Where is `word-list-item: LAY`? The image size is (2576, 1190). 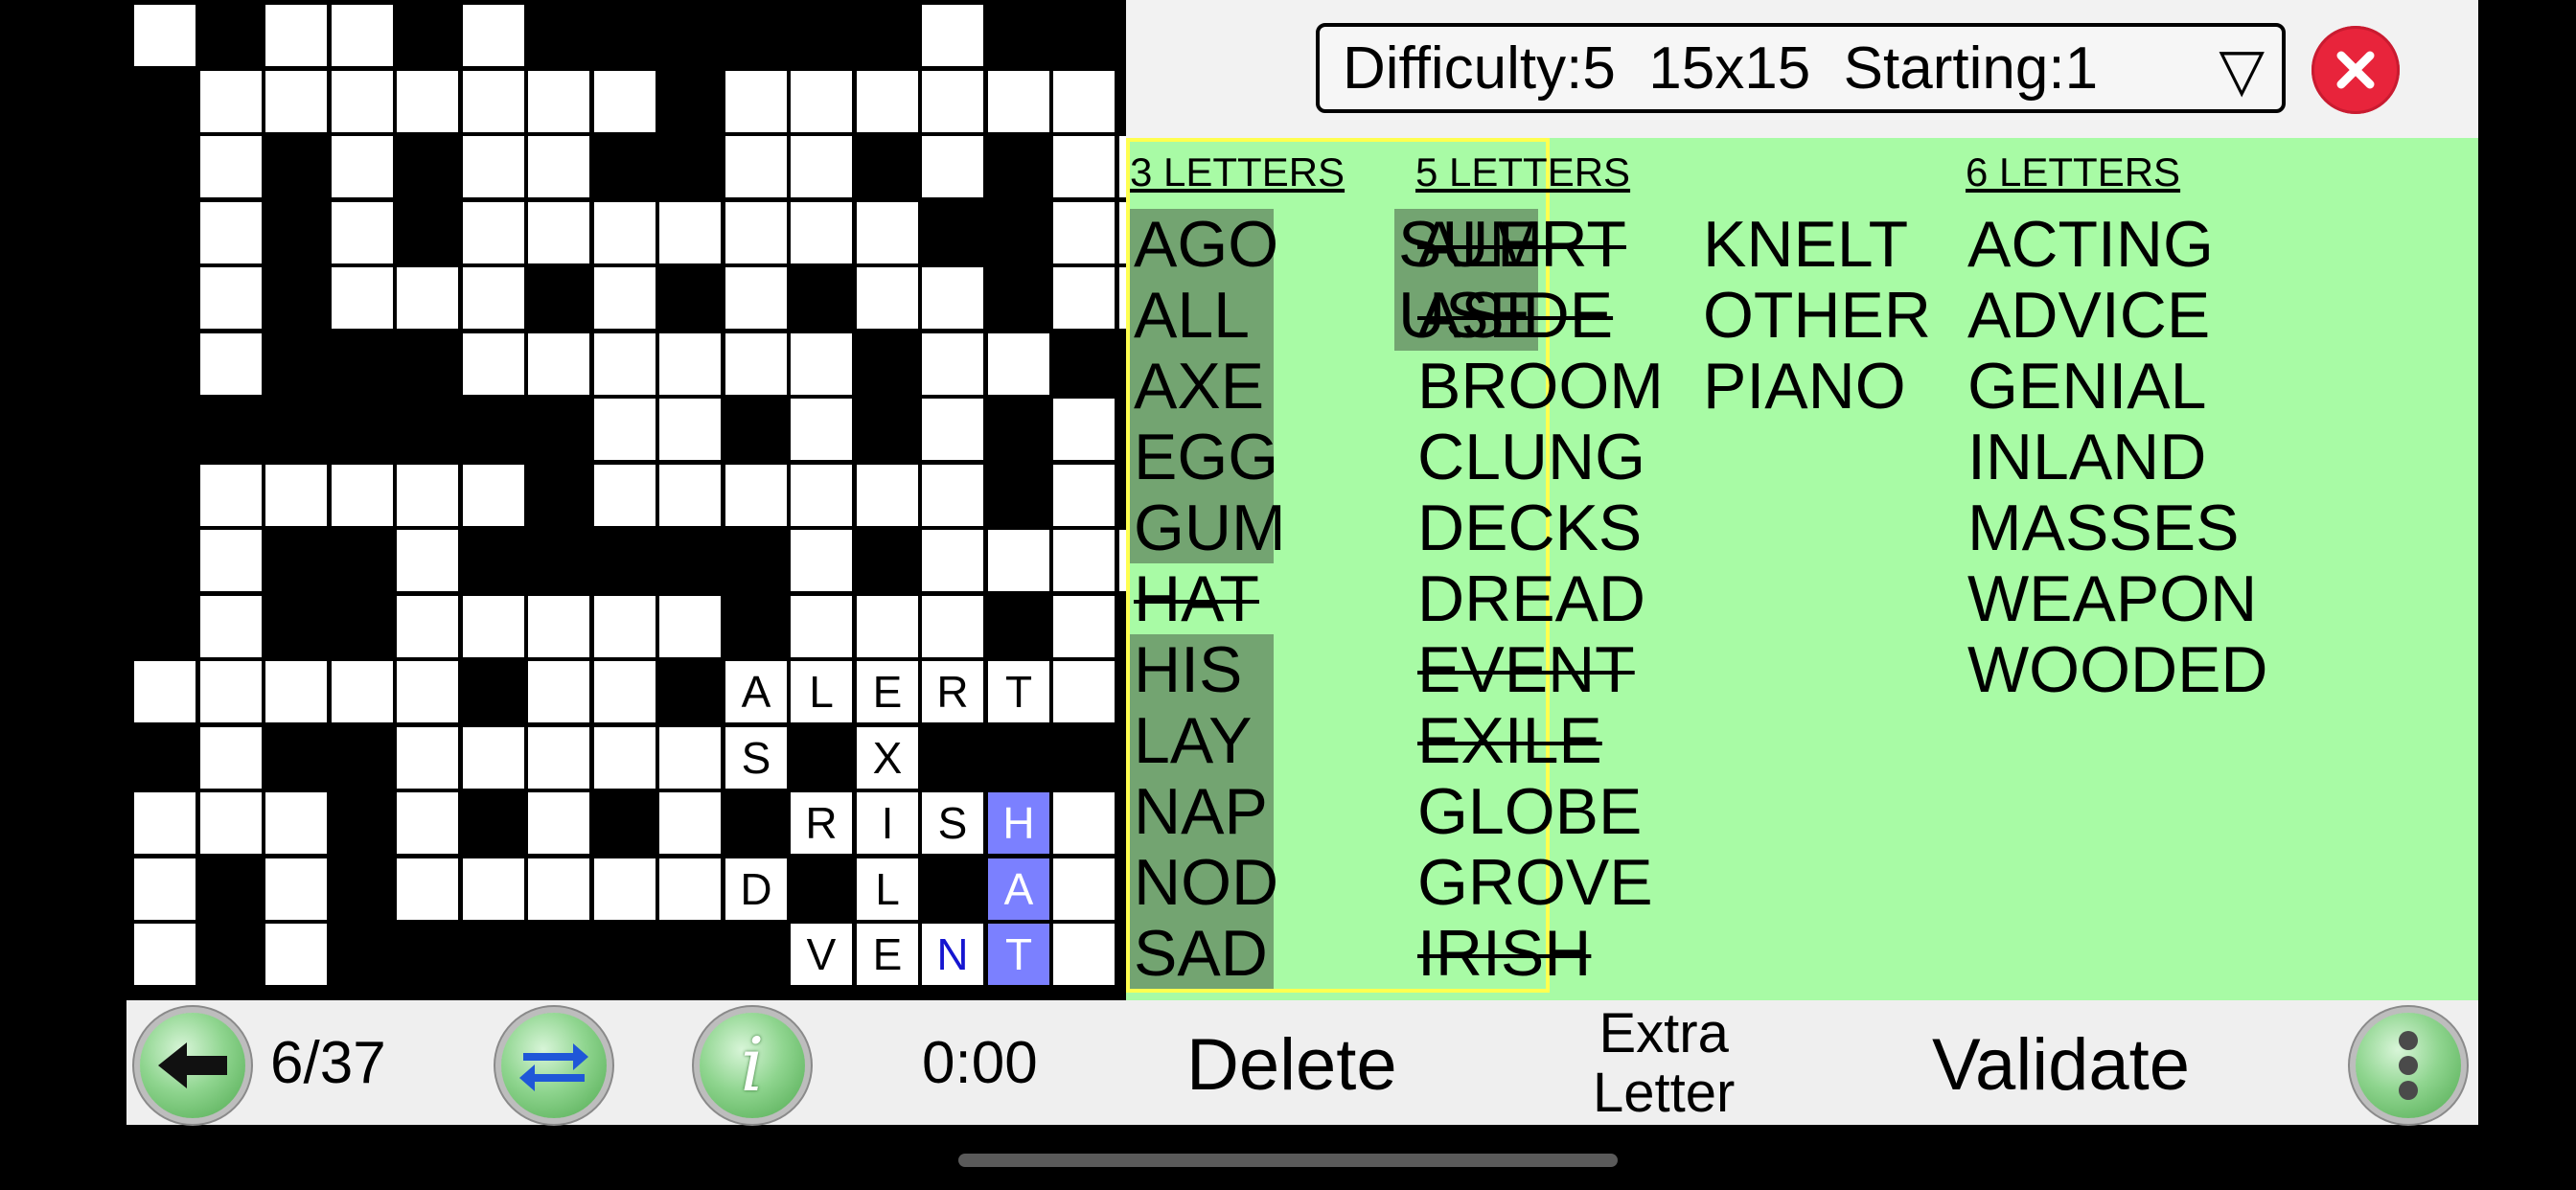 word-list-item: LAY is located at coordinates (1202, 741).